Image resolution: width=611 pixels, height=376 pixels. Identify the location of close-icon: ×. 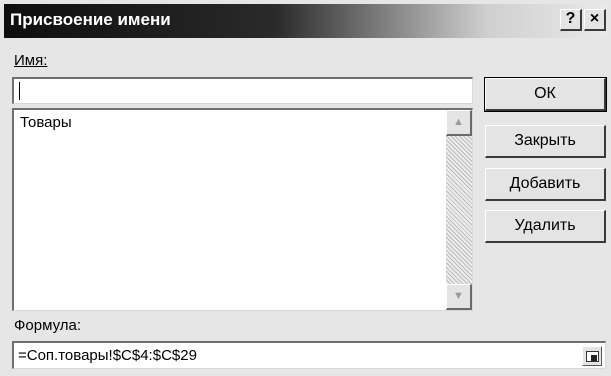
(594, 18).